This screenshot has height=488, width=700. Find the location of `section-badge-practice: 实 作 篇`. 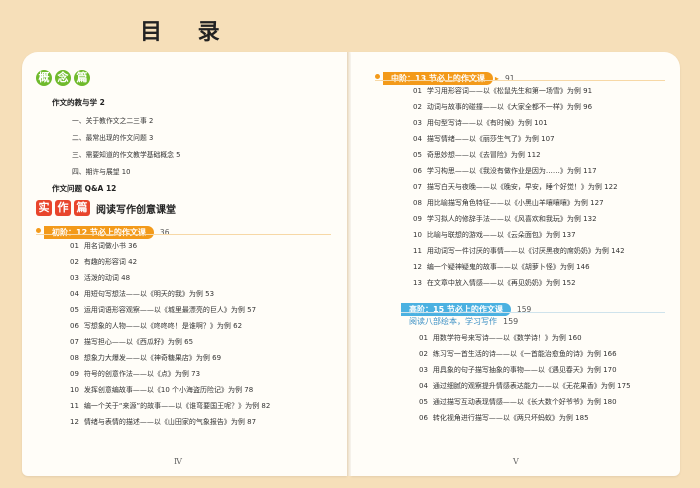

section-badge-practice: 实 作 篇 is located at coordinates (63, 208).